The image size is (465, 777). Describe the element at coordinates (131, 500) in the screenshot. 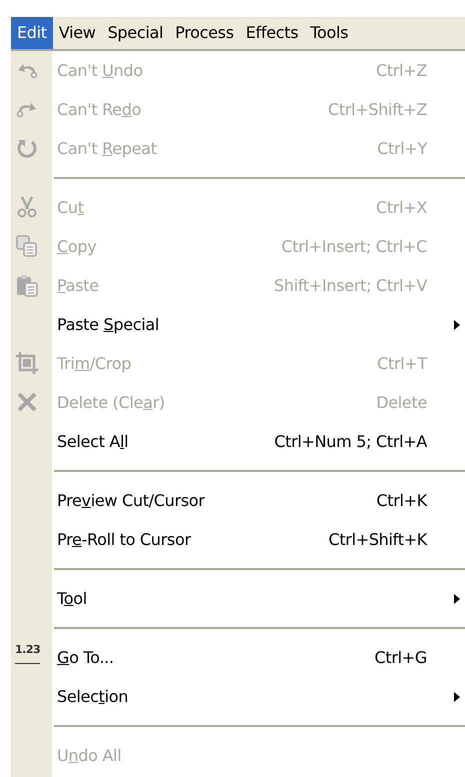

I see `menu-item: Preview Cut/Cursor` at that location.